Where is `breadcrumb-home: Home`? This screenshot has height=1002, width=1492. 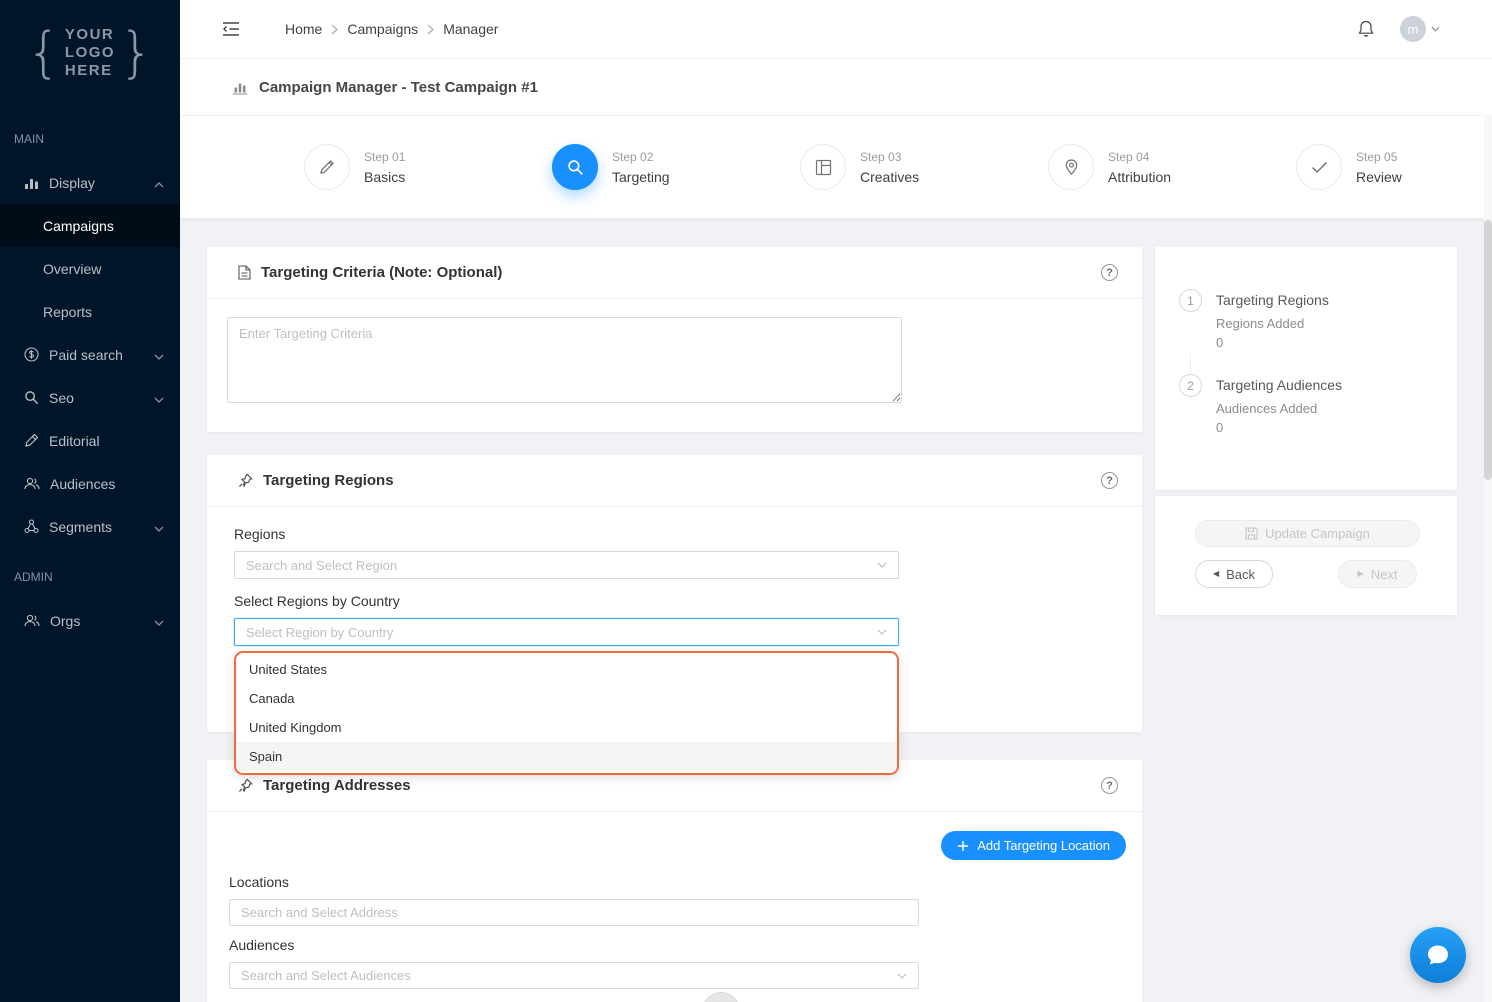
breadcrumb-home: Home is located at coordinates (303, 29).